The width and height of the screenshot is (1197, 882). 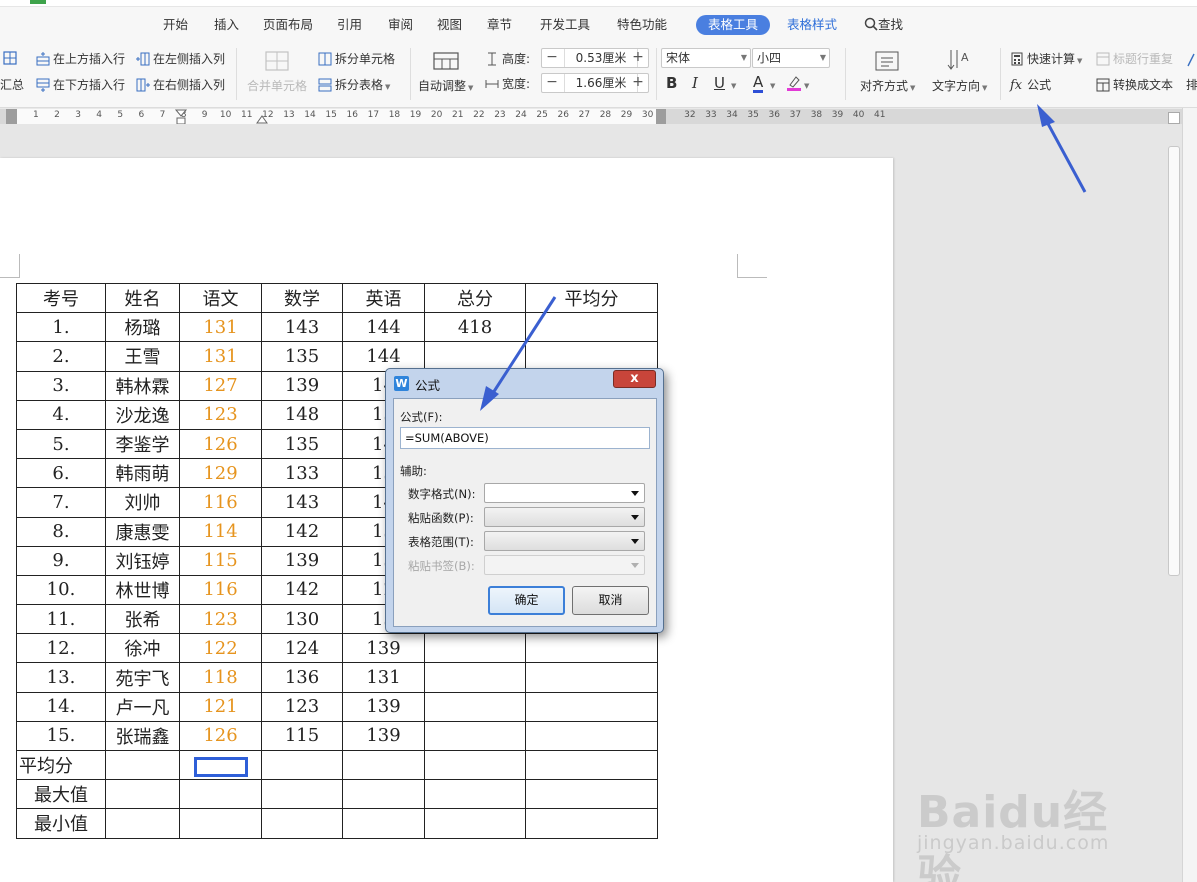 I want to click on table-cell: 121, so click(x=220, y=706).